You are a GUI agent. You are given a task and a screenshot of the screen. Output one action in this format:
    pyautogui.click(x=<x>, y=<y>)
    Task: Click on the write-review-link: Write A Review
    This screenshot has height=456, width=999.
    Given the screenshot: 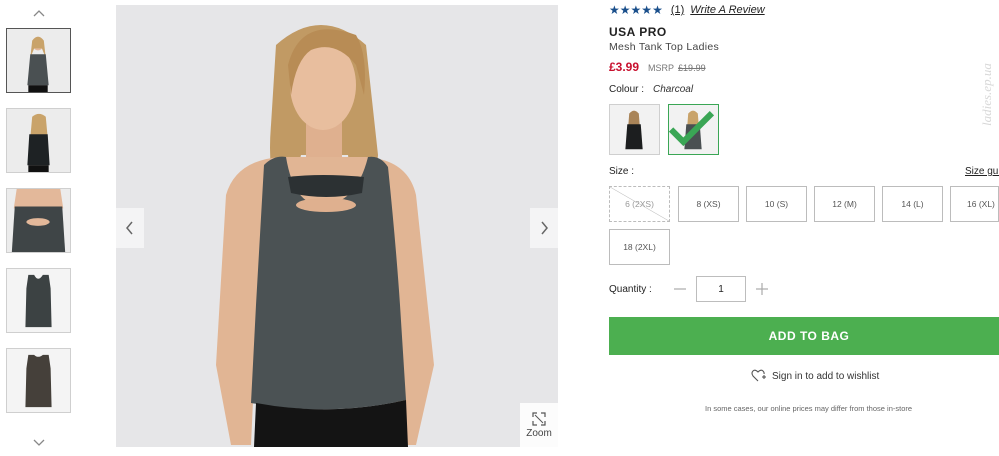 What is the action you would take?
    pyautogui.click(x=727, y=10)
    